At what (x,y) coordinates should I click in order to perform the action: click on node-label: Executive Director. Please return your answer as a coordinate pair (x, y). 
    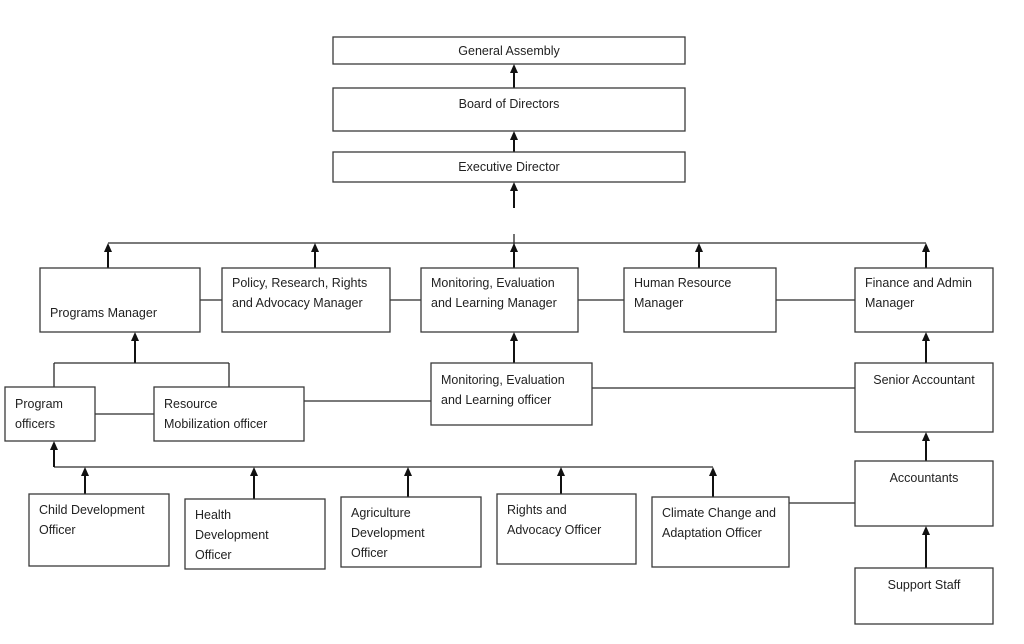
    Looking at the image, I should click on (508, 167).